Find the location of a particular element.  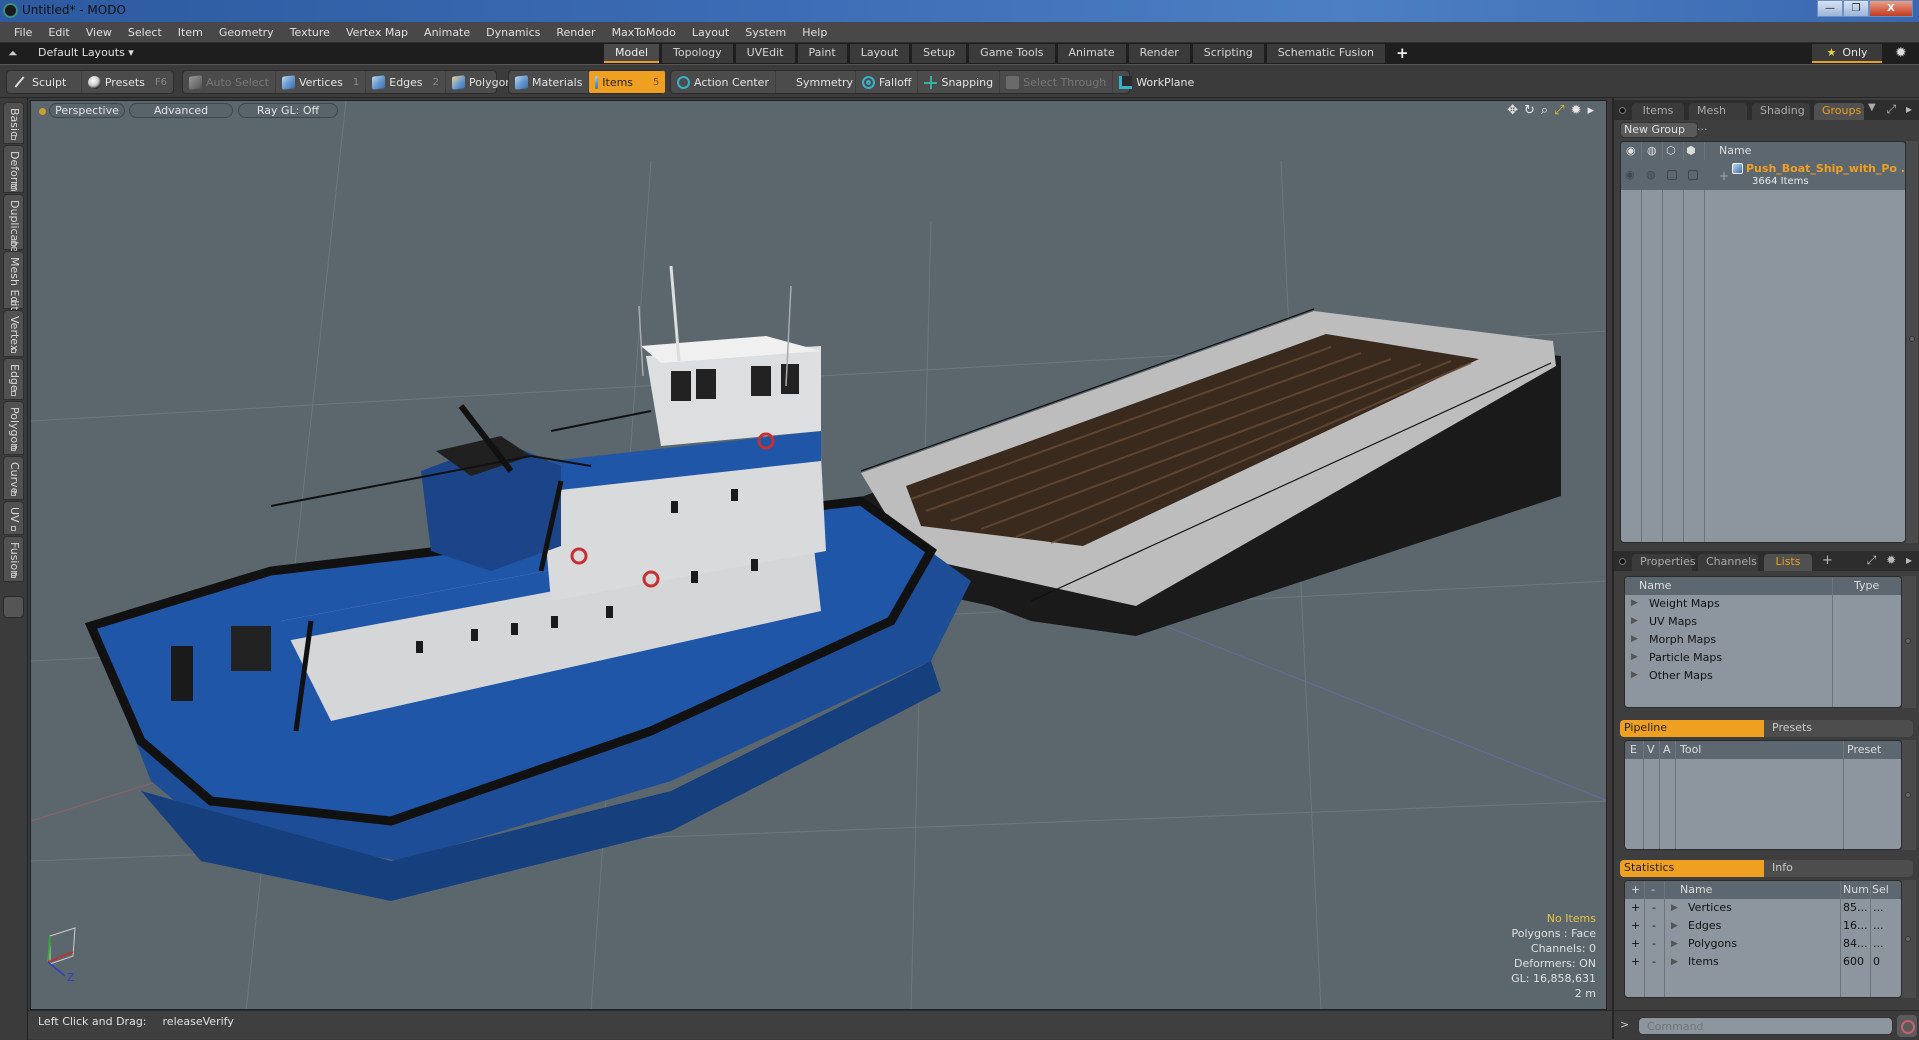

pipeline-list: E V A Tool Preset is located at coordinates (1763, 795).